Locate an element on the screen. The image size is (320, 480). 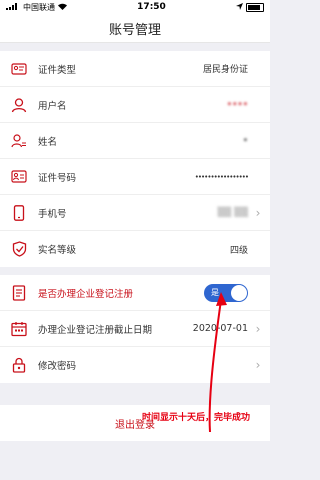
id-card-icon is located at coordinates (19, 69).